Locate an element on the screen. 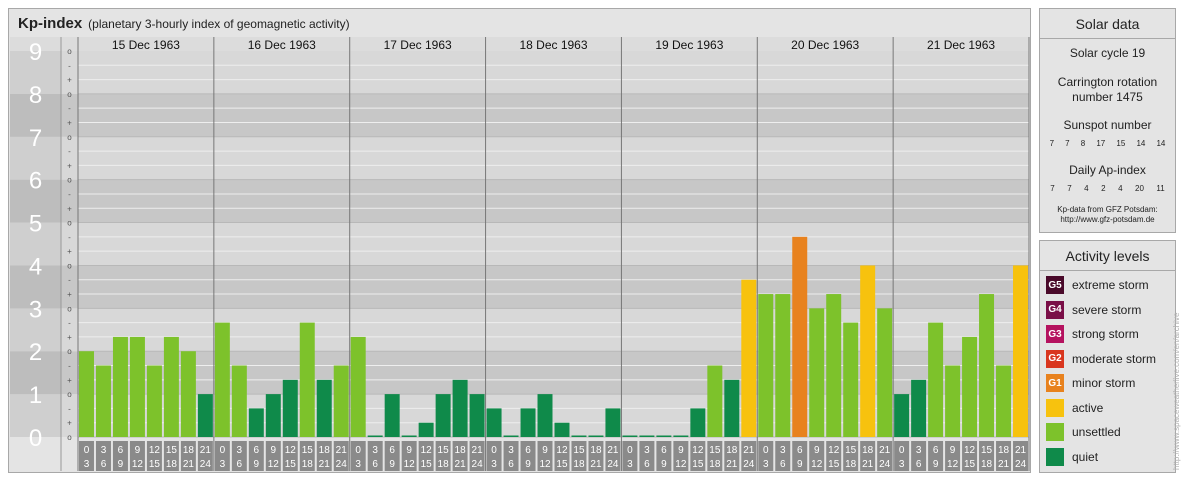 The height and width of the screenshot is (480, 1184). legend-item: G2 moderate storm is located at coordinates (1101, 359).